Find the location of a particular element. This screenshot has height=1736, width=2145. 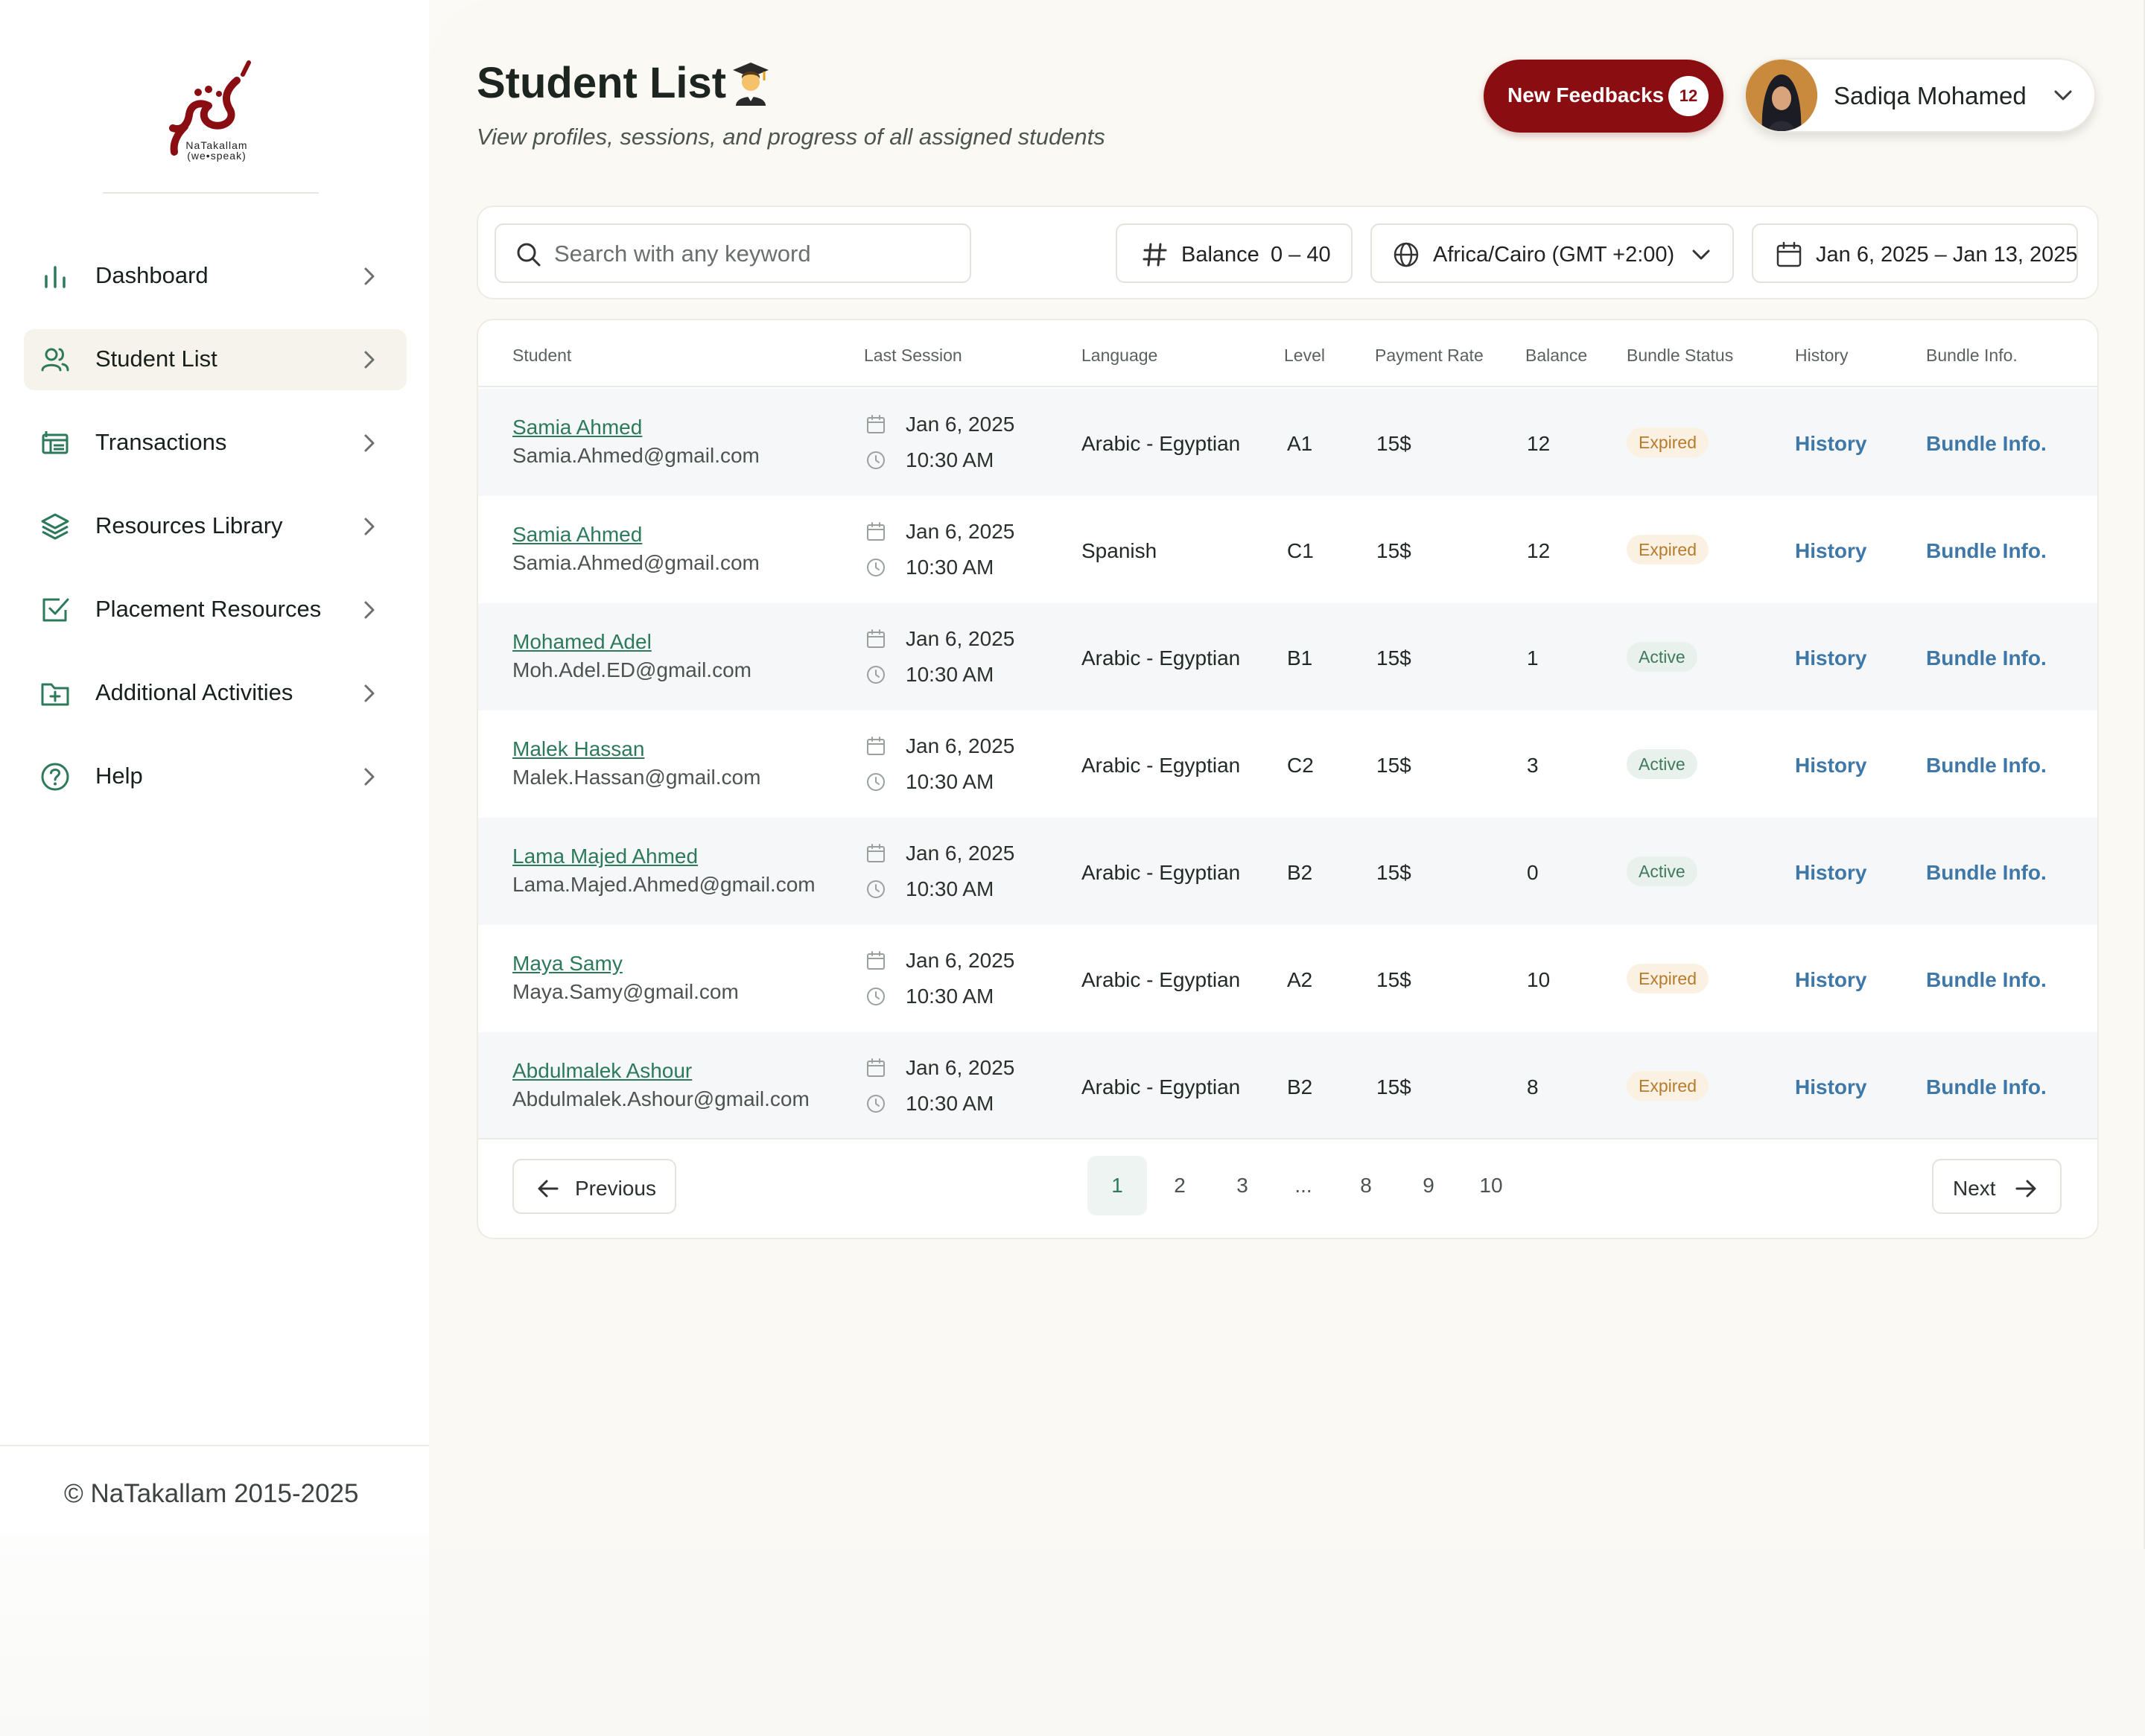

student-name-link: Malek Hassan is located at coordinates (578, 749).